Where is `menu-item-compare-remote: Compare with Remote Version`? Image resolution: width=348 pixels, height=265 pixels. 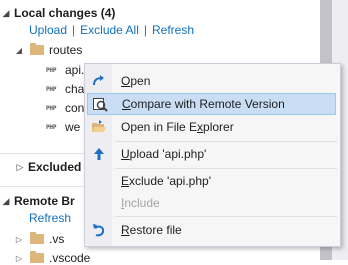 menu-item-compare-remote: Compare with Remote Version is located at coordinates (211, 104).